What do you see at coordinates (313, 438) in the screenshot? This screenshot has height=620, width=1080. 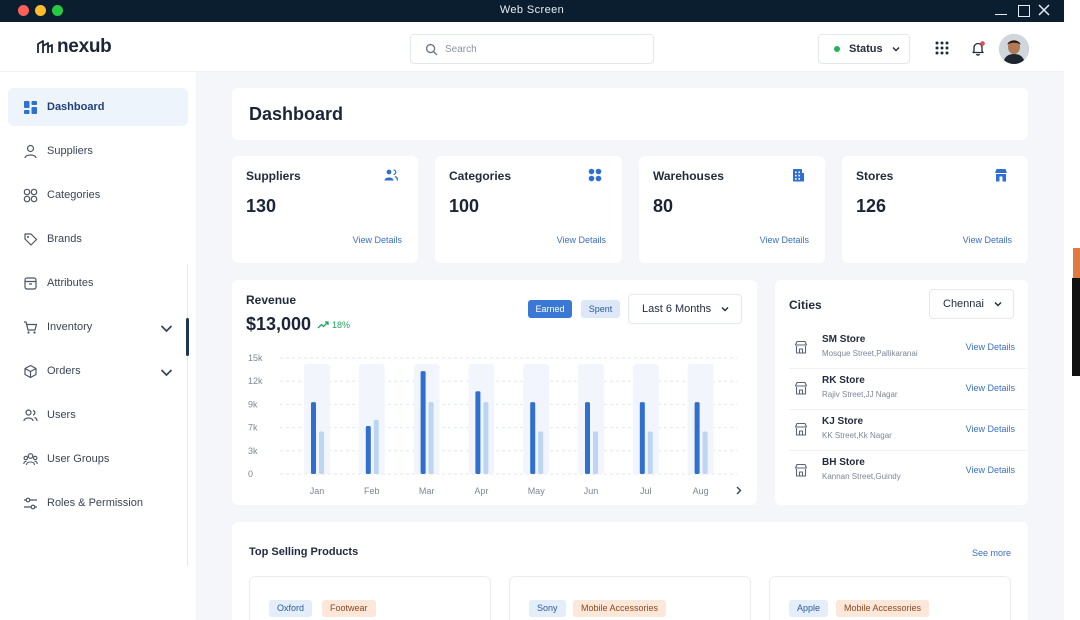 I see `bar-earned-jan` at bounding box center [313, 438].